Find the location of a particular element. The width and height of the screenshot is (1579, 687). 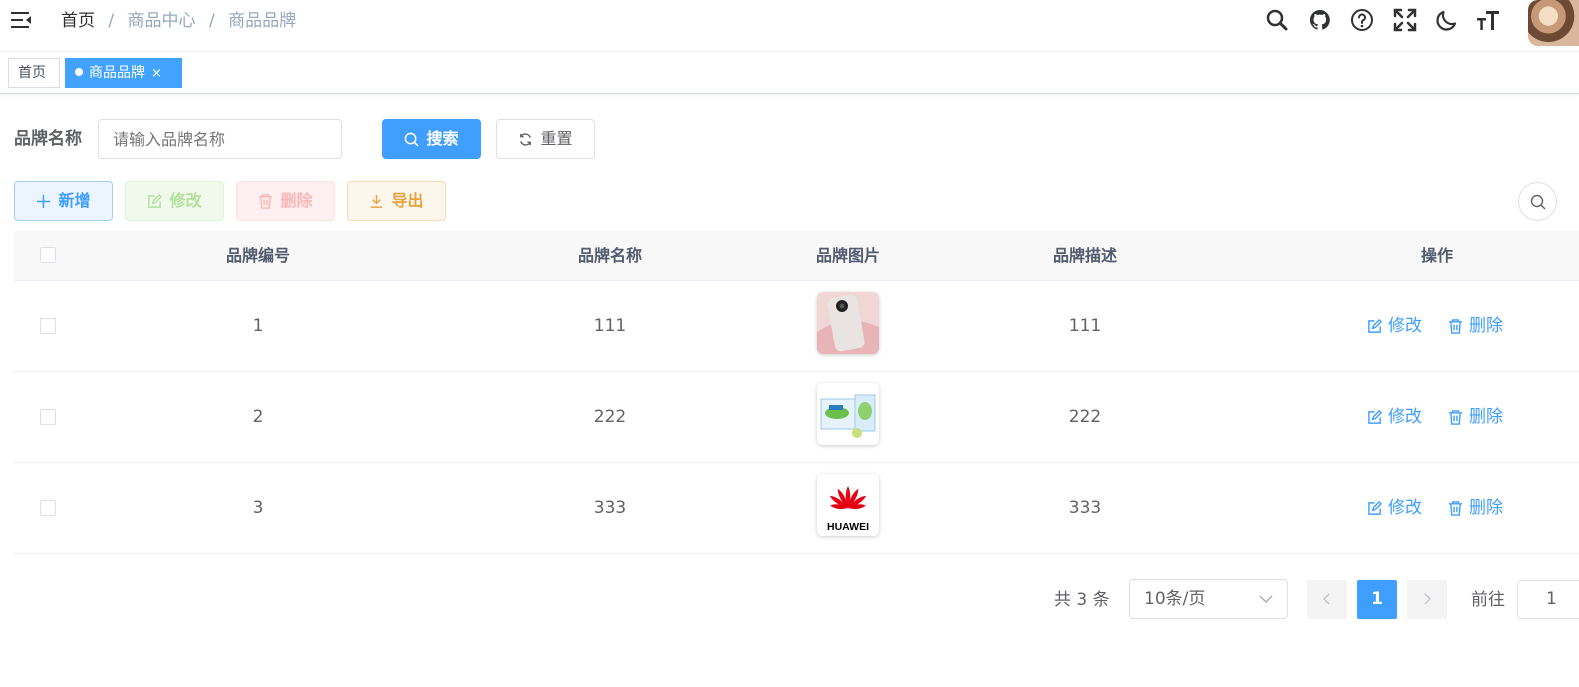

cell-brand-name: 111 is located at coordinates (610, 326).